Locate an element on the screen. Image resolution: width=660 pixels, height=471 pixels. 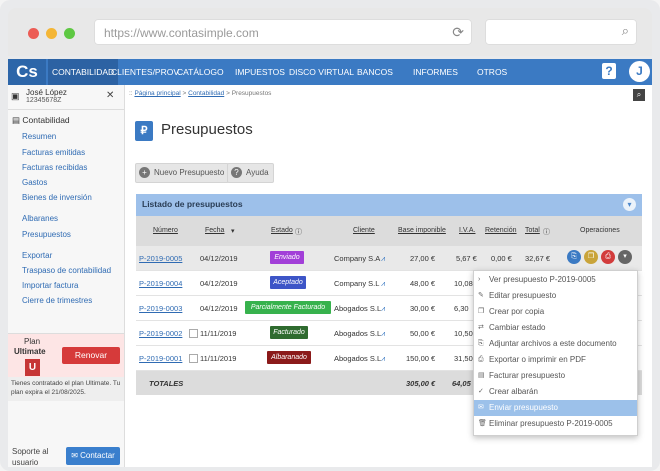
list-header: Listado de presupuestos ▾ is located at coordinates (389, 205).